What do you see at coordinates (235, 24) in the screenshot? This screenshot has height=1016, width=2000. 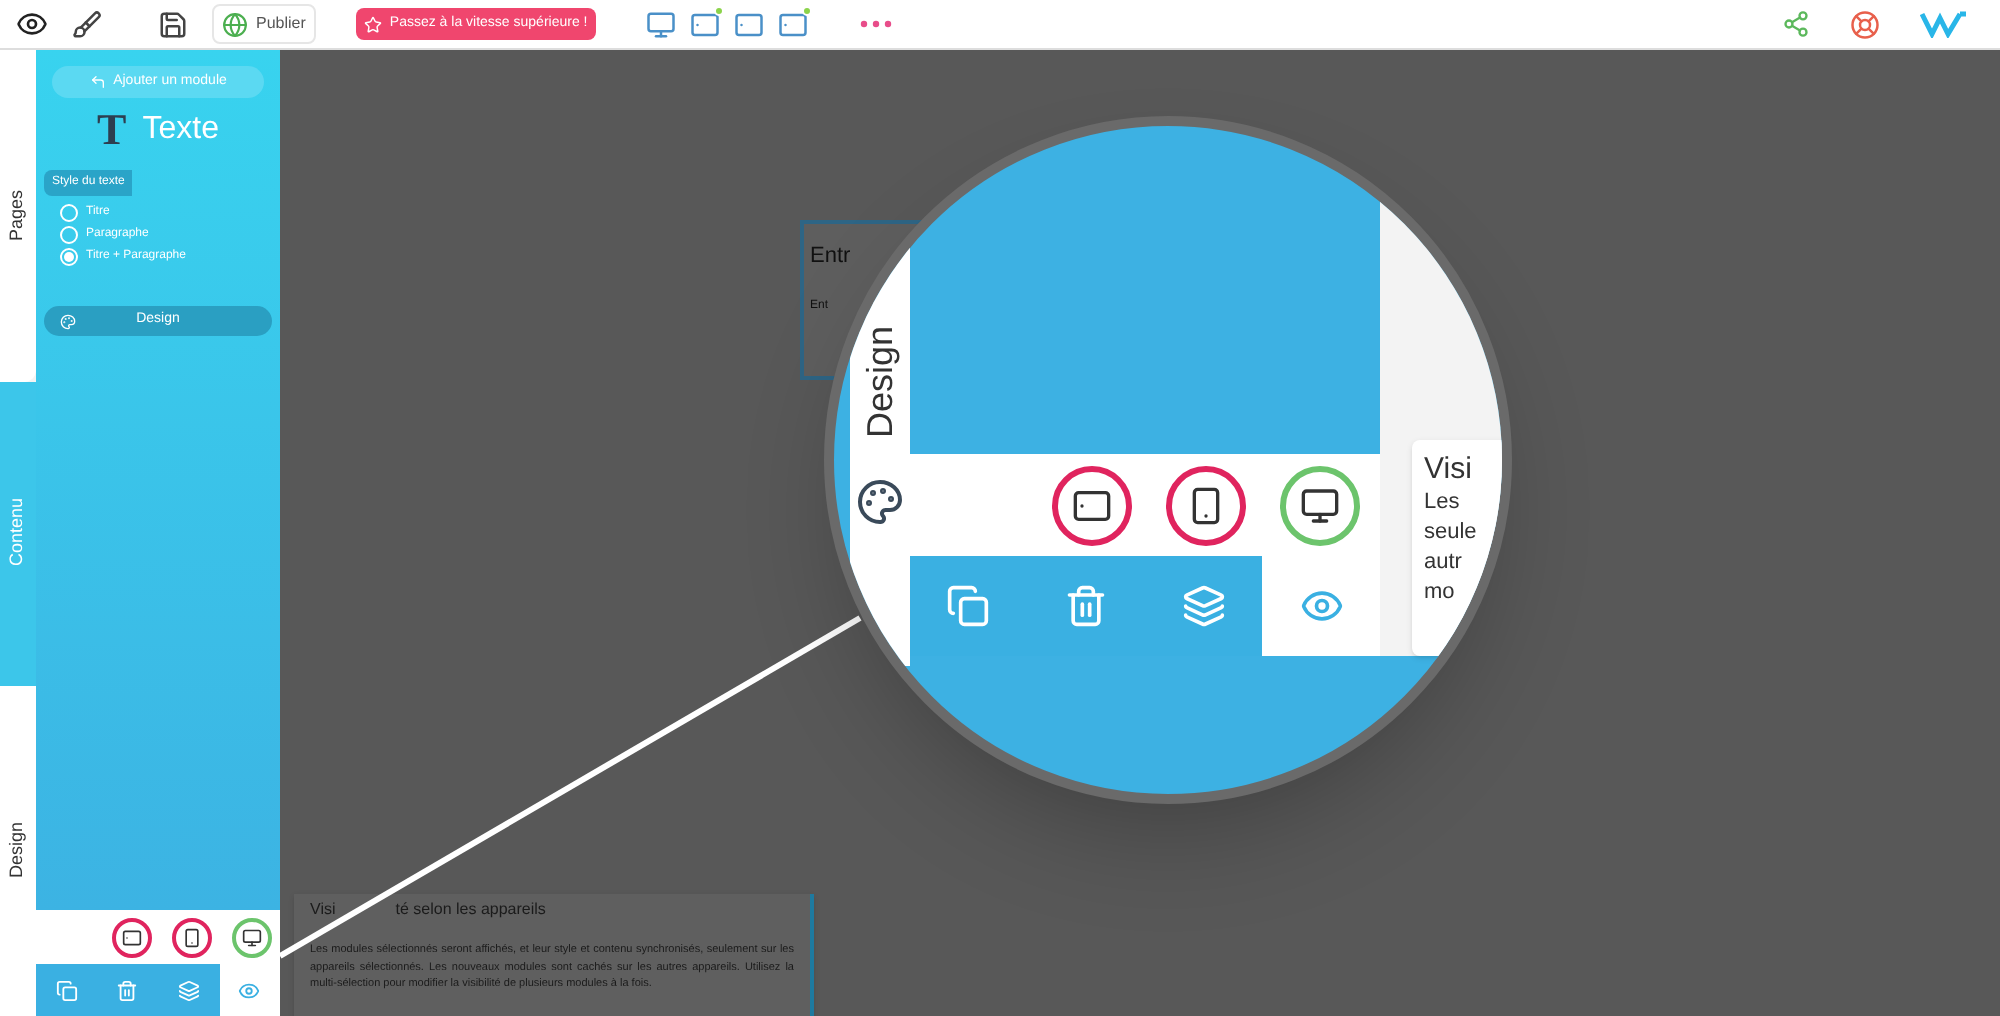 I see `globe-icon` at bounding box center [235, 24].